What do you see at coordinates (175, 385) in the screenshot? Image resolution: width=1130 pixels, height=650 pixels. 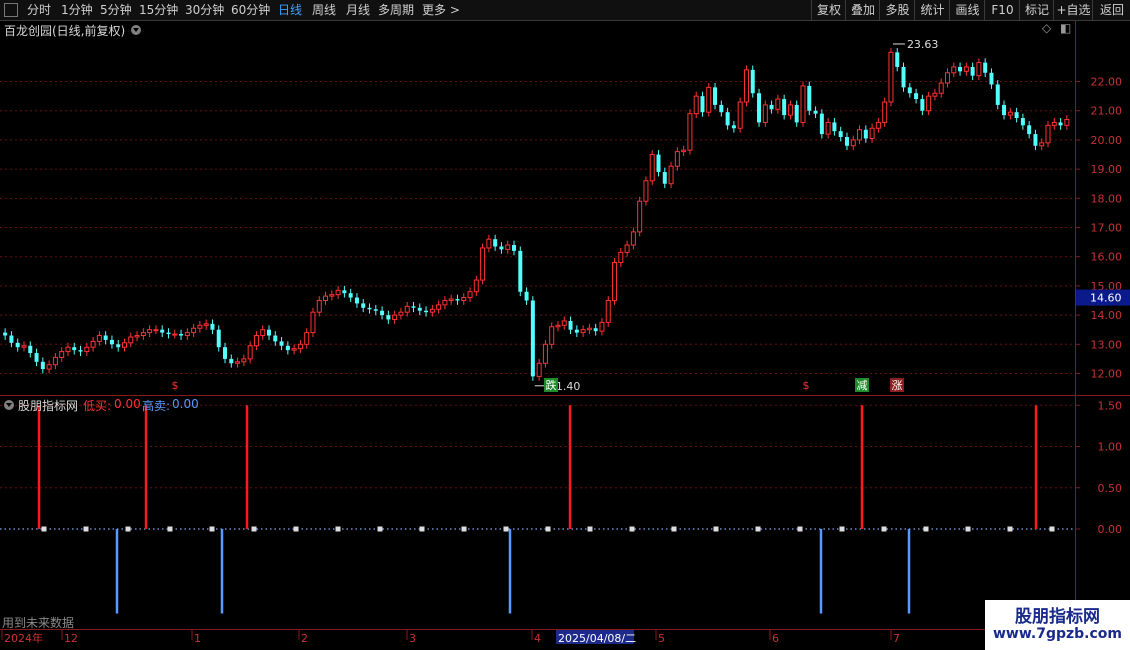 I see `signal-label: $` at bounding box center [175, 385].